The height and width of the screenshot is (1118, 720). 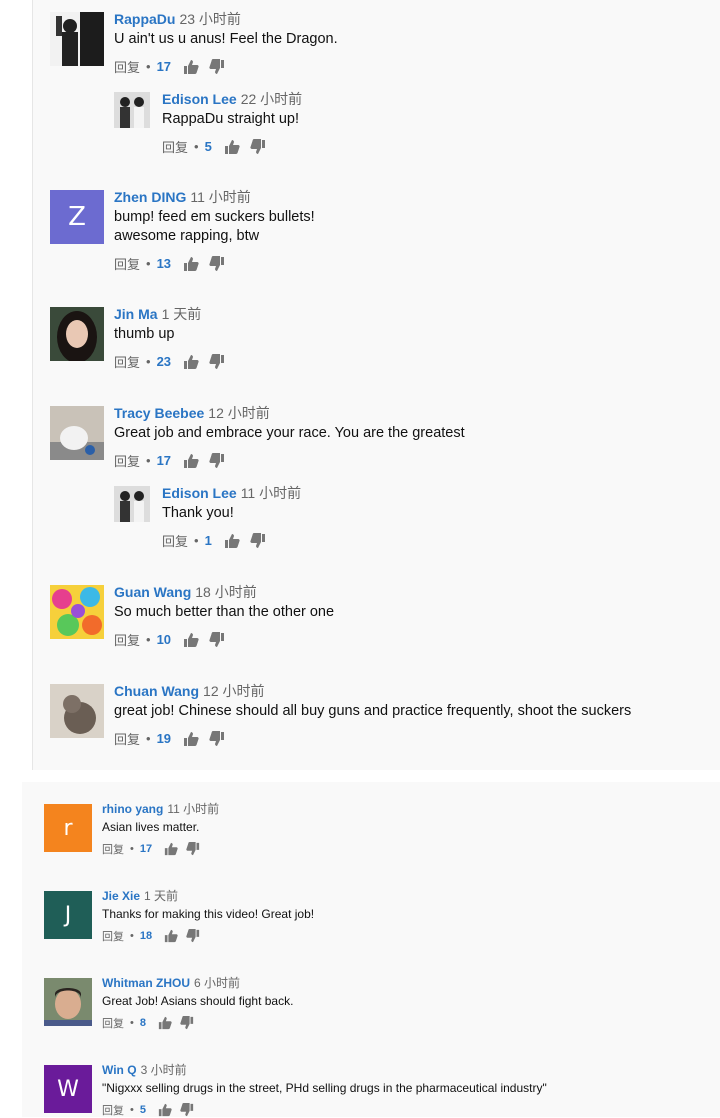 What do you see at coordinates (208, 146) in the screenshot?
I see `like-count: 5` at bounding box center [208, 146].